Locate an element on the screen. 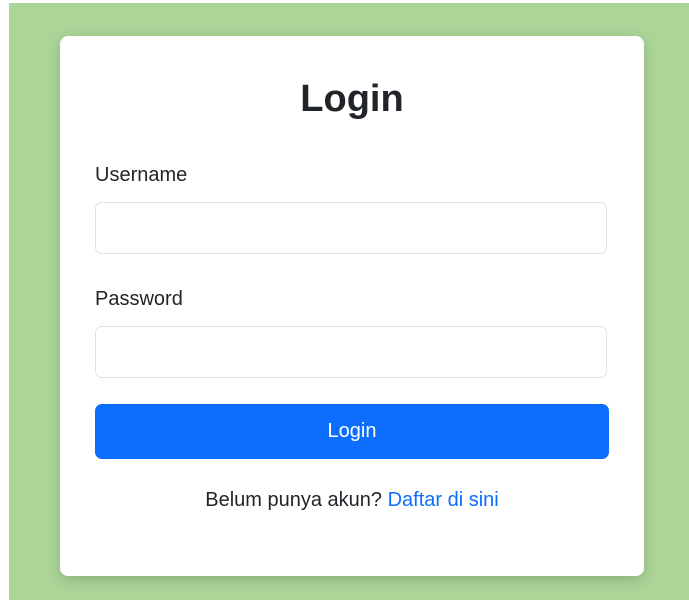 The width and height of the screenshot is (689, 600). username-input is located at coordinates (351, 228).